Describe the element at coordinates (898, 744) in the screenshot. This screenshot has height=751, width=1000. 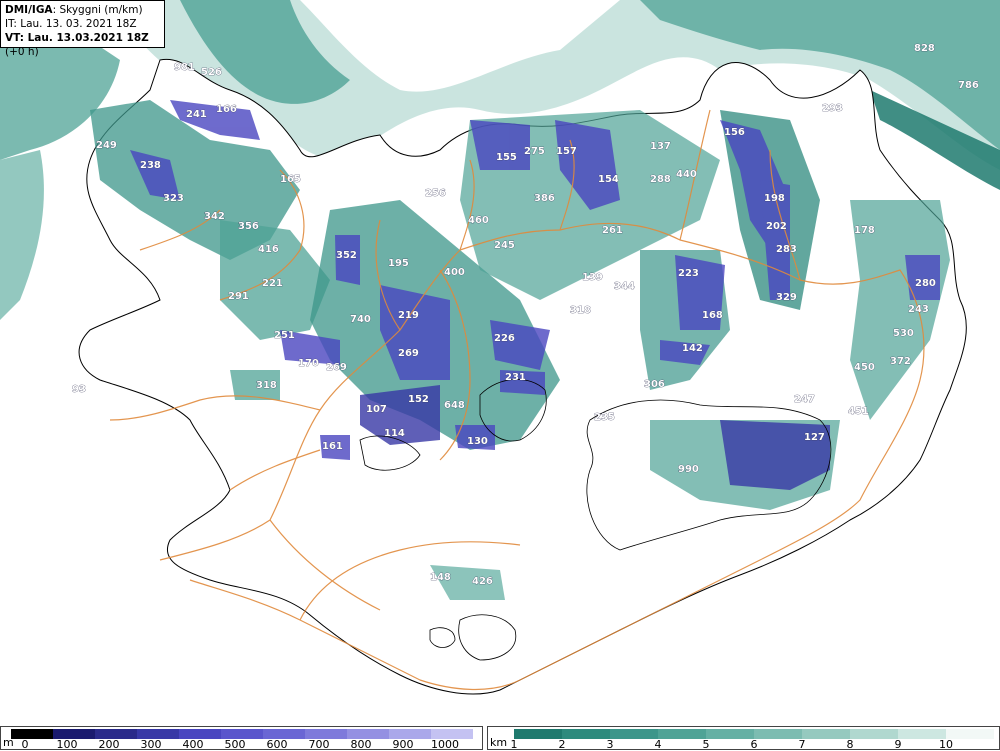
I see `legend-tick-label: 9` at that location.